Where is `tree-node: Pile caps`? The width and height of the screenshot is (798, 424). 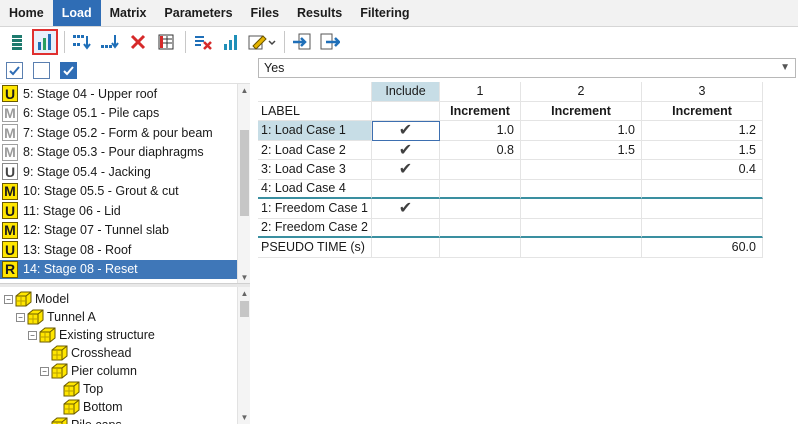
tree-node: Pile caps is located at coordinates (81, 420).